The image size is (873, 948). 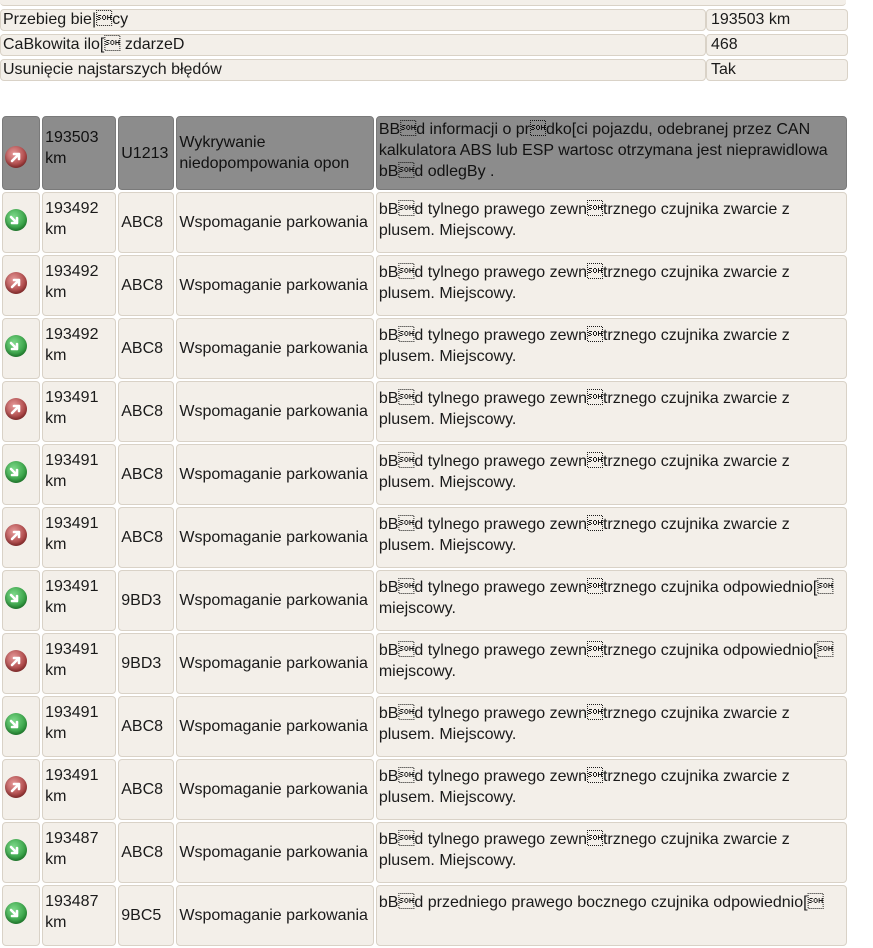 I want to click on summary-row: Przebieg bie|cy 193503 km, so click(x=424, y=20).